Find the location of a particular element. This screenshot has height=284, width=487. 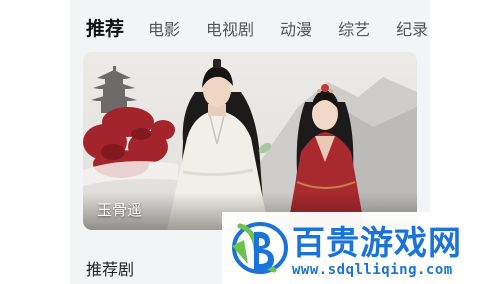

tab-variety: 综艺 is located at coordinates (354, 28).